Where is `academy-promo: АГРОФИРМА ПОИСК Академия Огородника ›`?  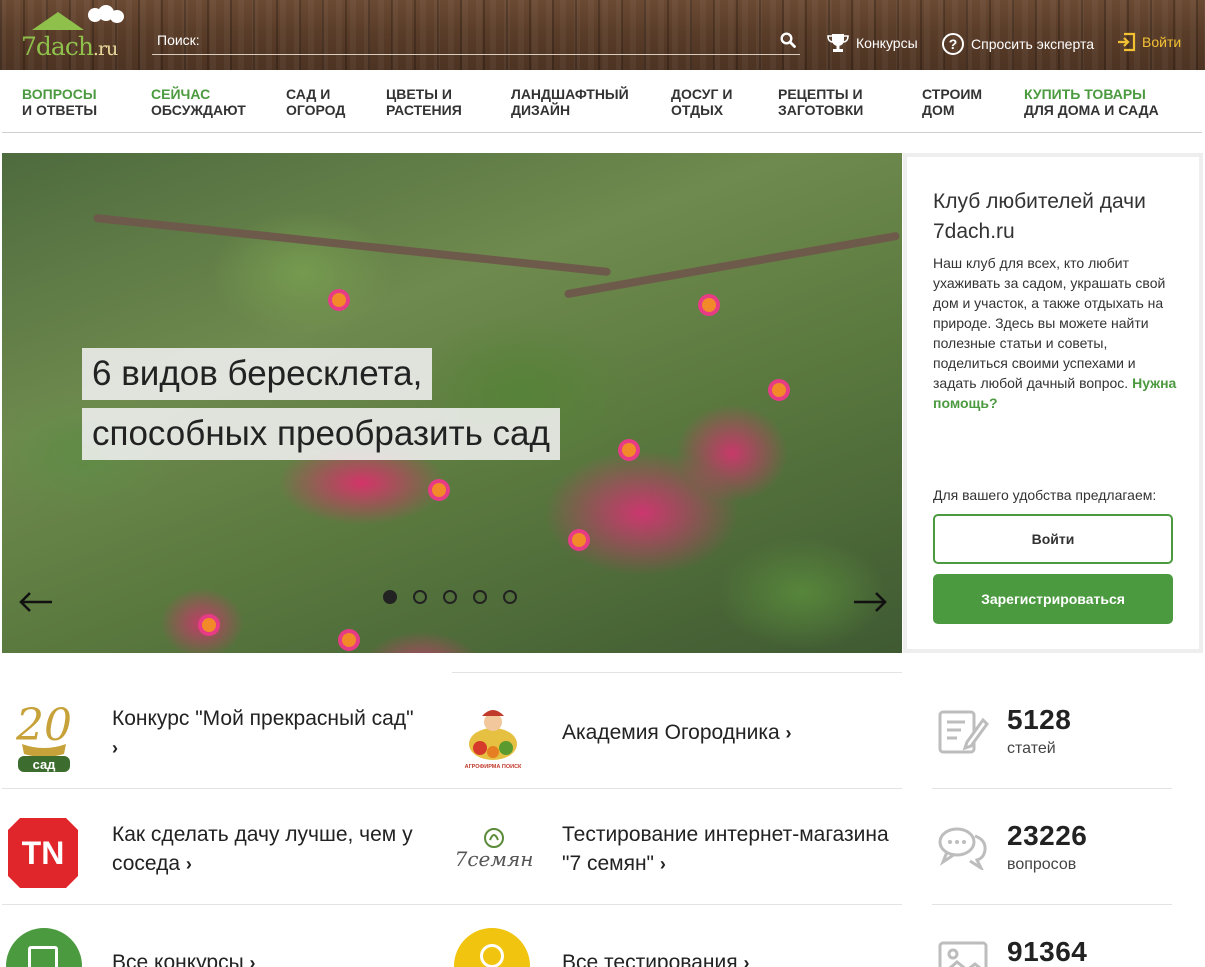 academy-promo: АГРОФИРМА ПОИСК Академия Огородника › is located at coordinates (677, 735).